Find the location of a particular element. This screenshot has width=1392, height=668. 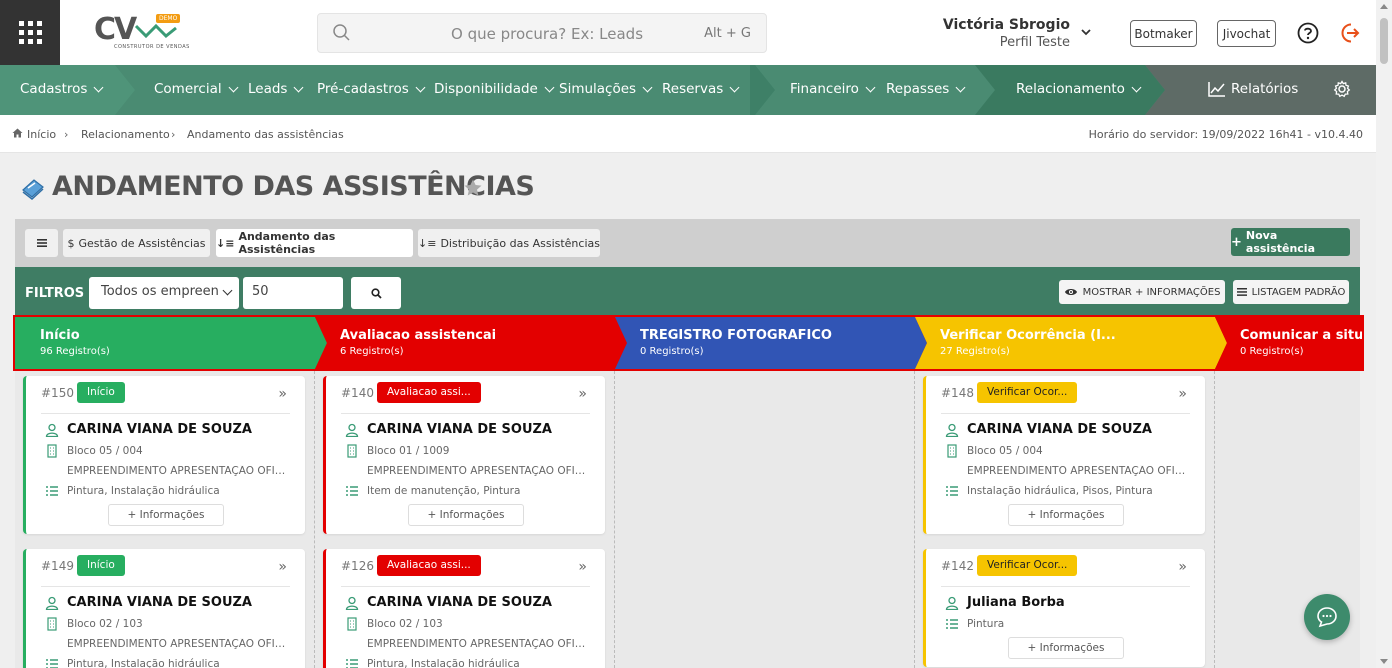

show-info-button: MOSTRAR + INFORMAÇÕES is located at coordinates (1142, 292).